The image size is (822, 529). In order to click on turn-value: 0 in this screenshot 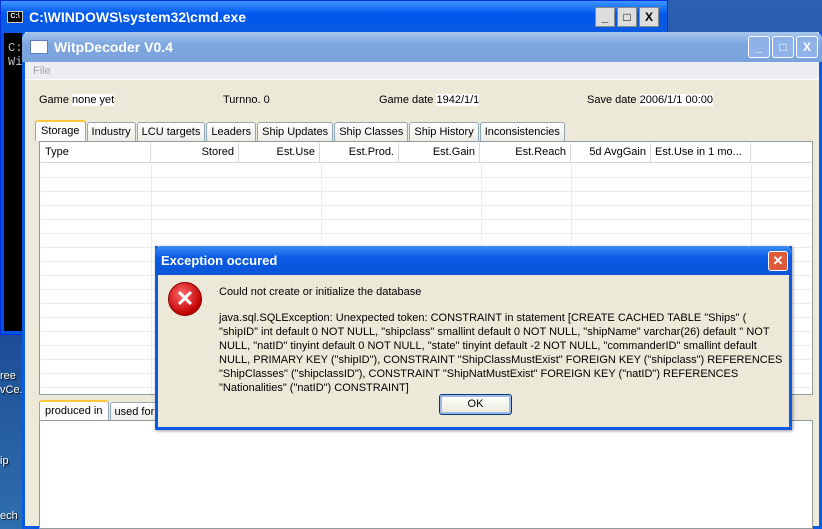, I will do `click(266, 100)`.